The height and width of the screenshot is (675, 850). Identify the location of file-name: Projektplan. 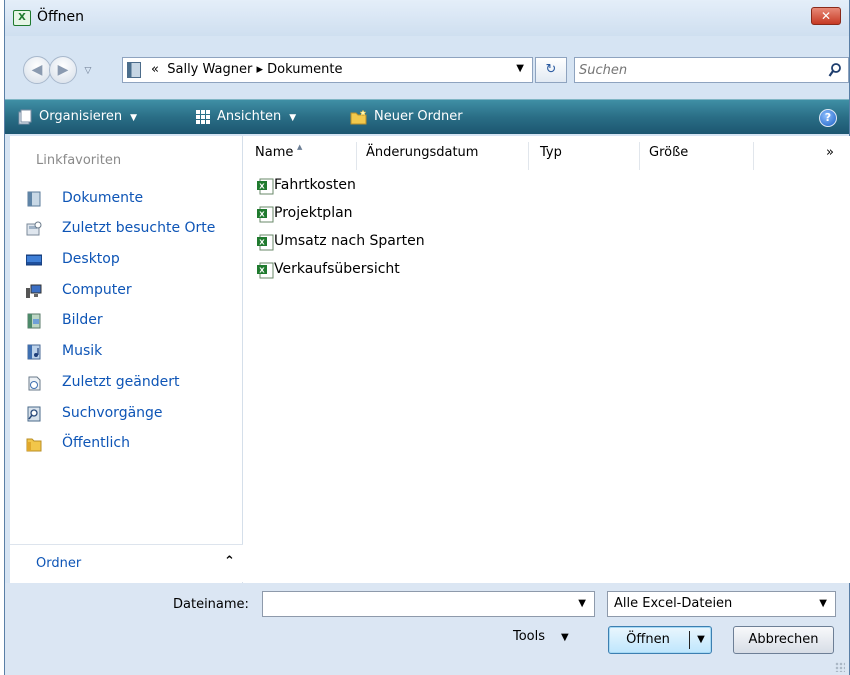
(313, 213).